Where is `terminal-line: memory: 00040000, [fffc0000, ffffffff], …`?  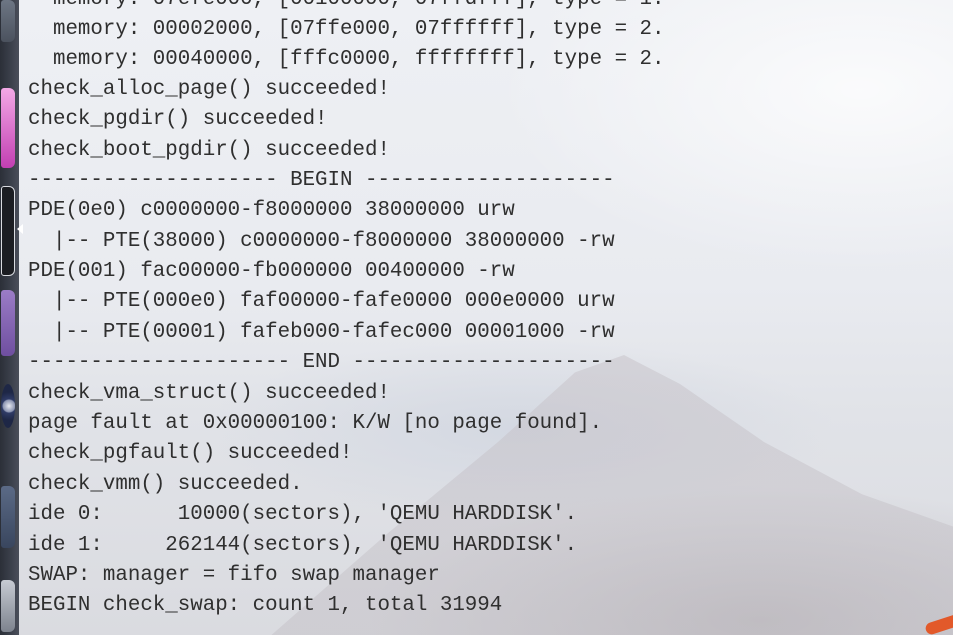
terminal-line: memory: 00040000, [fffc0000, ffffffff], … is located at coordinates (346, 59).